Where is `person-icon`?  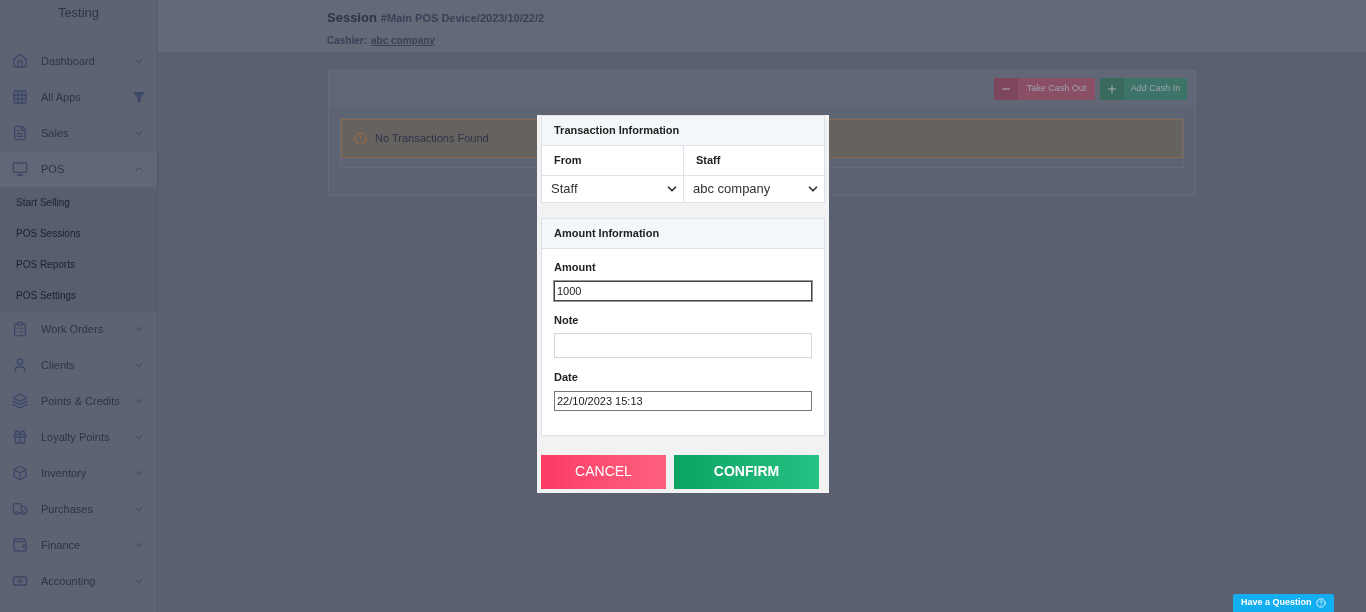
person-icon is located at coordinates (20, 365).